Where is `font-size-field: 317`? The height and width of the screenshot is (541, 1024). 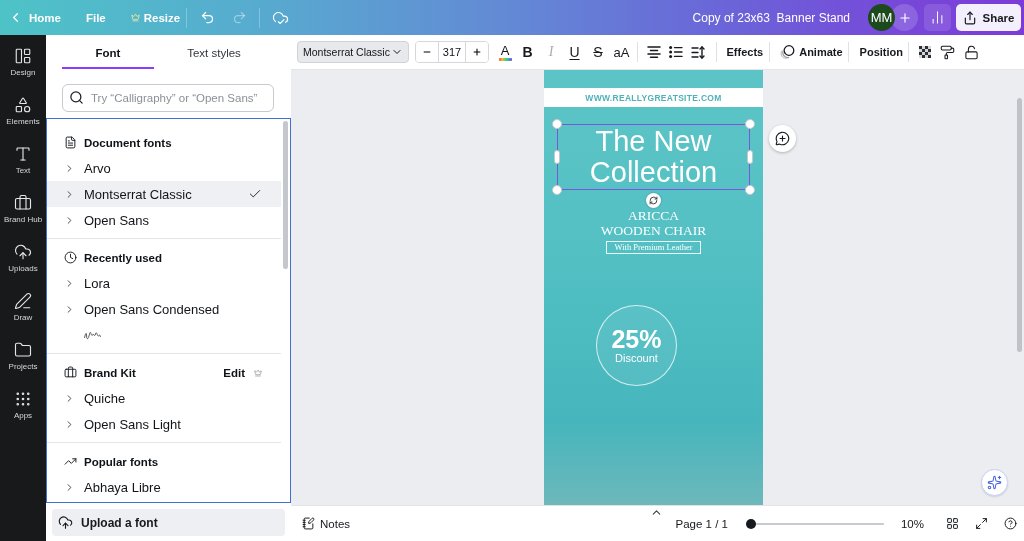
font-size-field: 317 is located at coordinates (452, 52).